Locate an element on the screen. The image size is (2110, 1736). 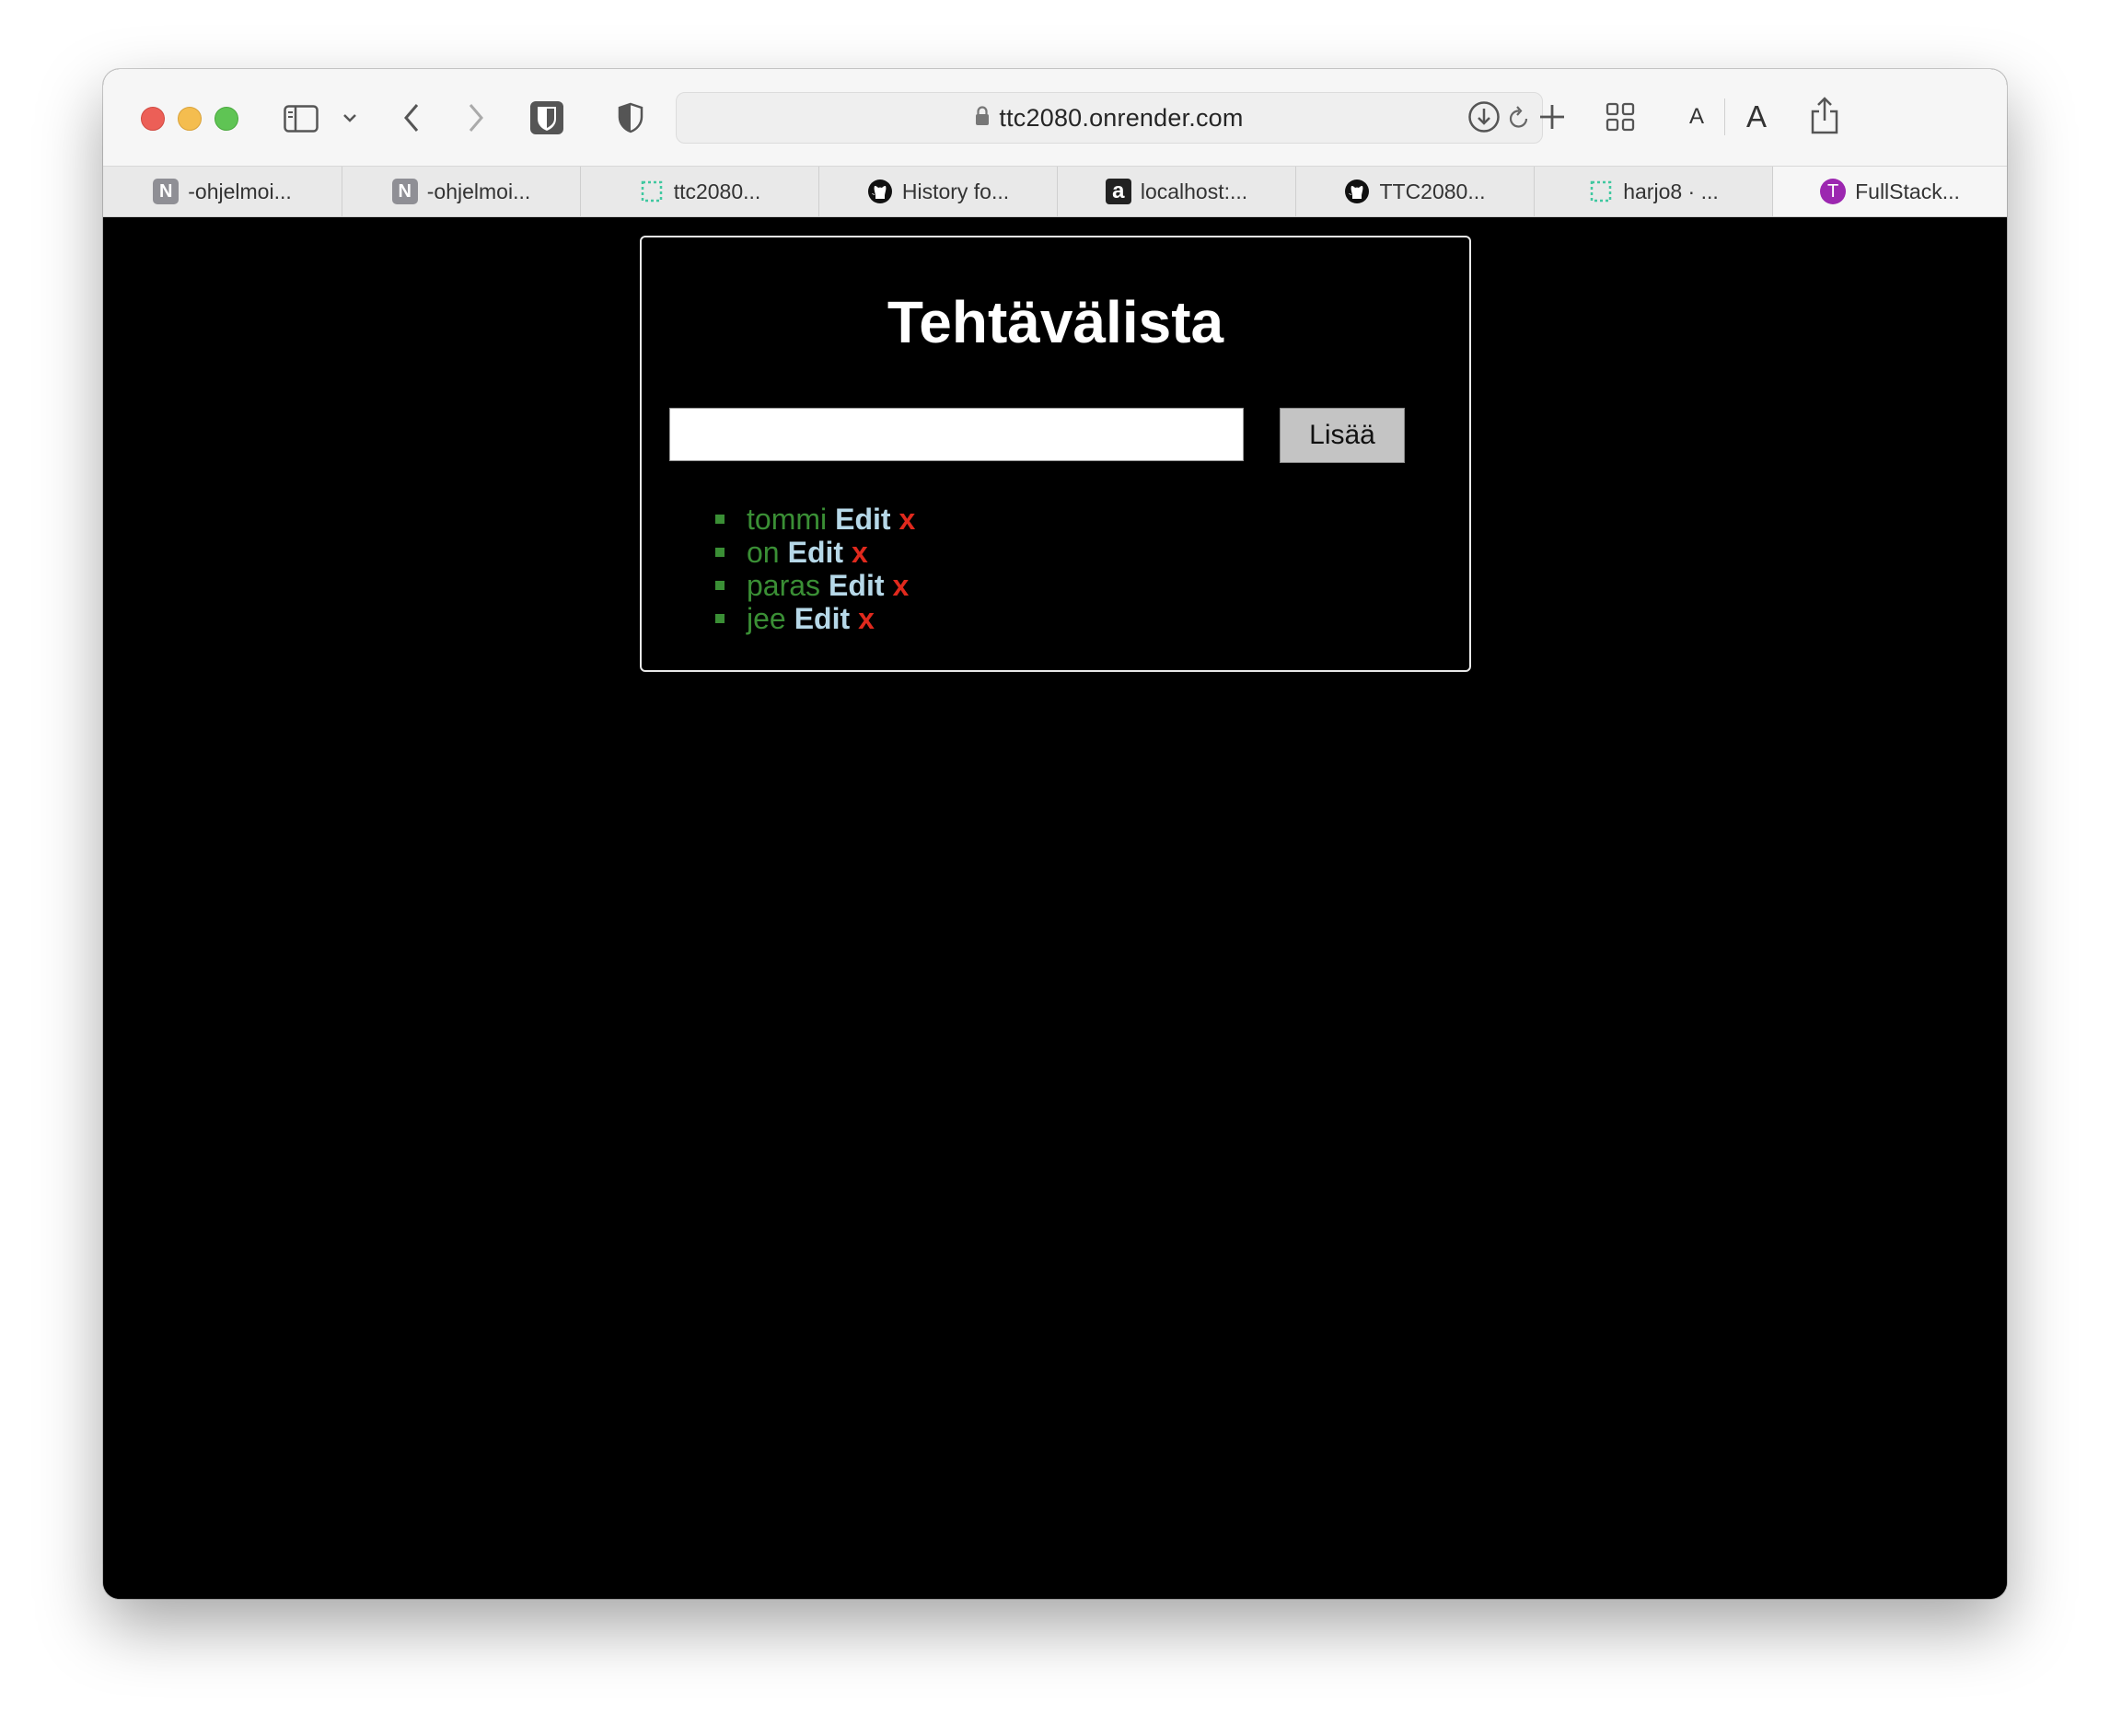
todo-item: jee Edit x is located at coordinates (815, 618).